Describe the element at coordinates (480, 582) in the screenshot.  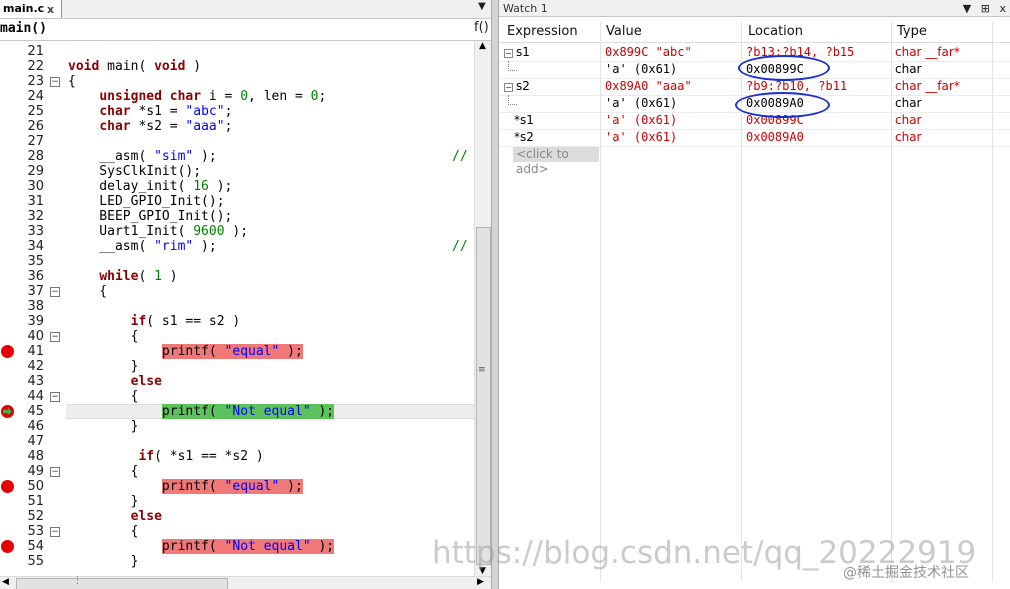
I see `scroll-right-icon: ▶` at that location.